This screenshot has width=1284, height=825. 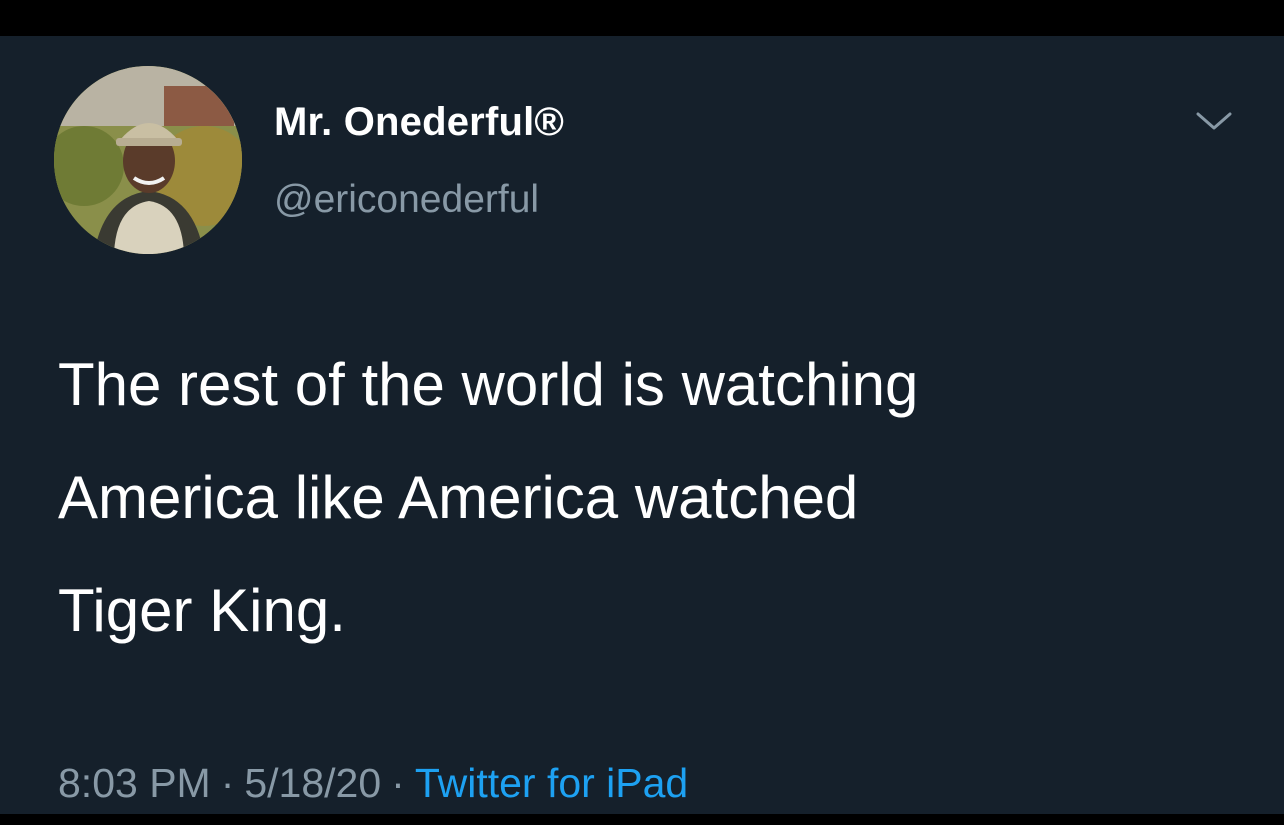 I want to click on tweet-text-line: America like America watched, so click(x=458, y=497).